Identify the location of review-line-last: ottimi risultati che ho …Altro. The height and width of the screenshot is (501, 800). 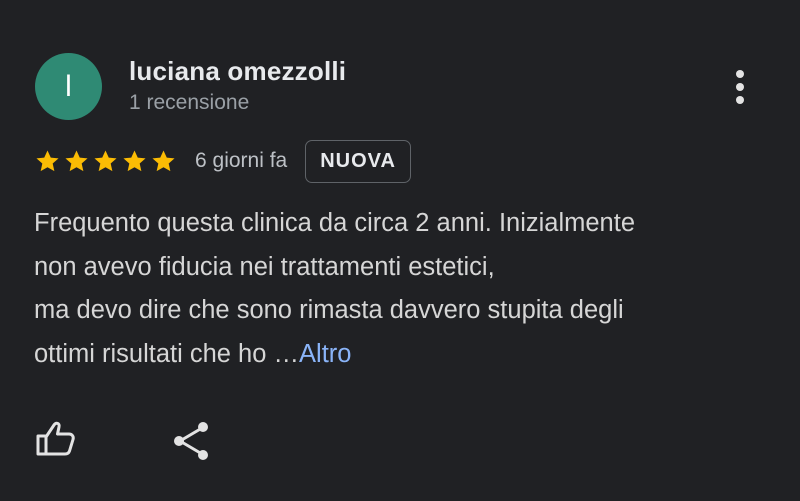
(404, 355).